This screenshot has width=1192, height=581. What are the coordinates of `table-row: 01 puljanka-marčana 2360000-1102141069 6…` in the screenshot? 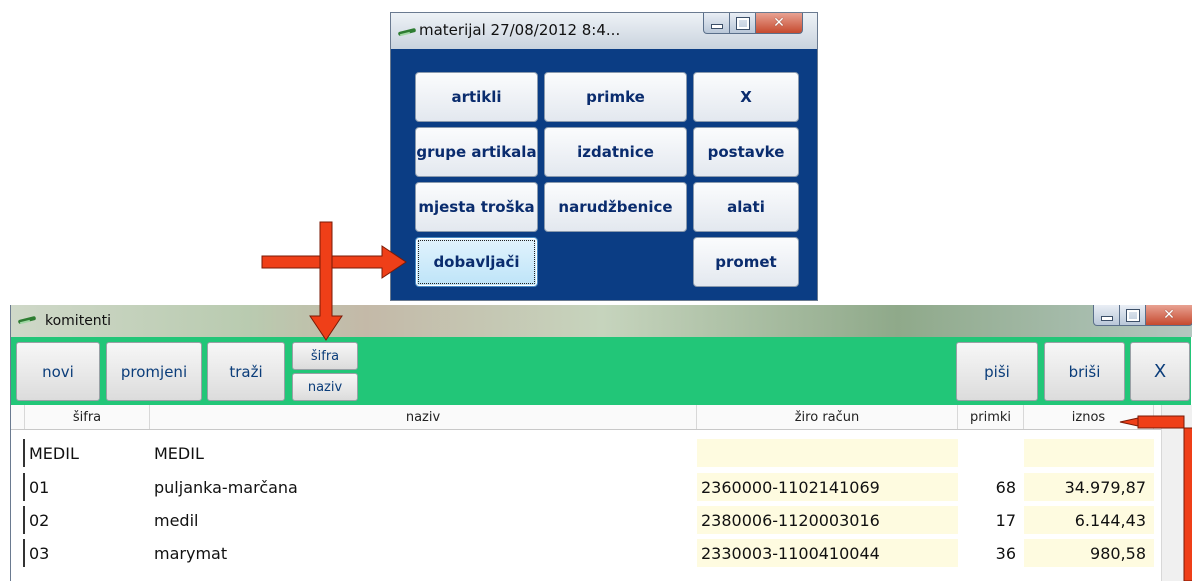 It's located at (586, 487).